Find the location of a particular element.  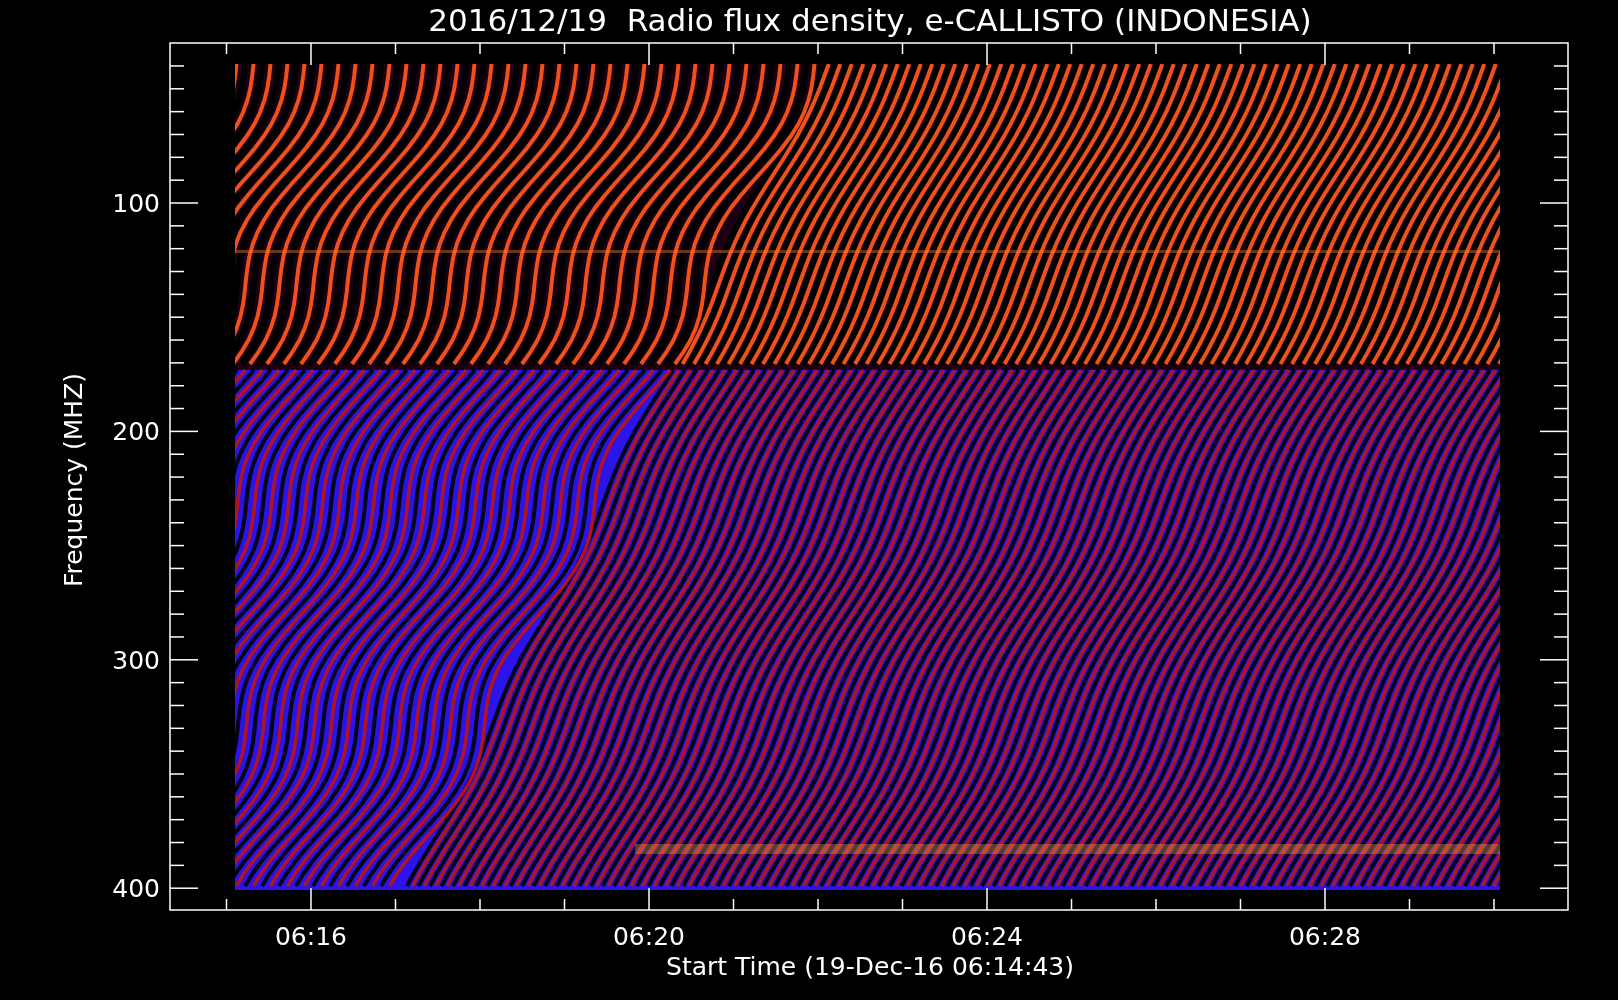

x-tick-label: 06:20 is located at coordinates (649, 936).